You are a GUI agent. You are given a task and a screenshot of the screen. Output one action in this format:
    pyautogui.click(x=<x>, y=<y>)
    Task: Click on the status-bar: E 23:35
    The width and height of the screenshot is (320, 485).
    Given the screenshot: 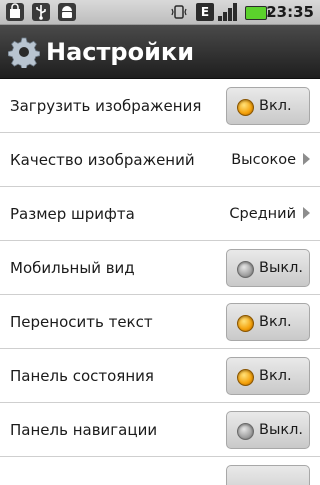 What is the action you would take?
    pyautogui.click(x=160, y=12)
    